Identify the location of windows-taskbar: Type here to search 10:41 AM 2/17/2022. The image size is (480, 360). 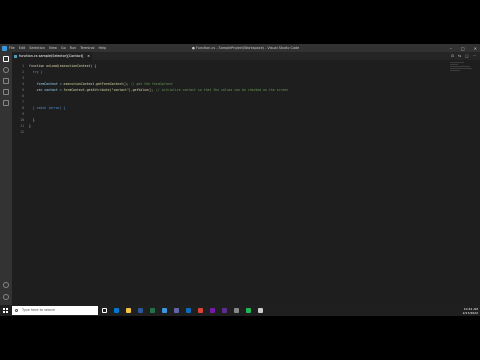
(240, 310).